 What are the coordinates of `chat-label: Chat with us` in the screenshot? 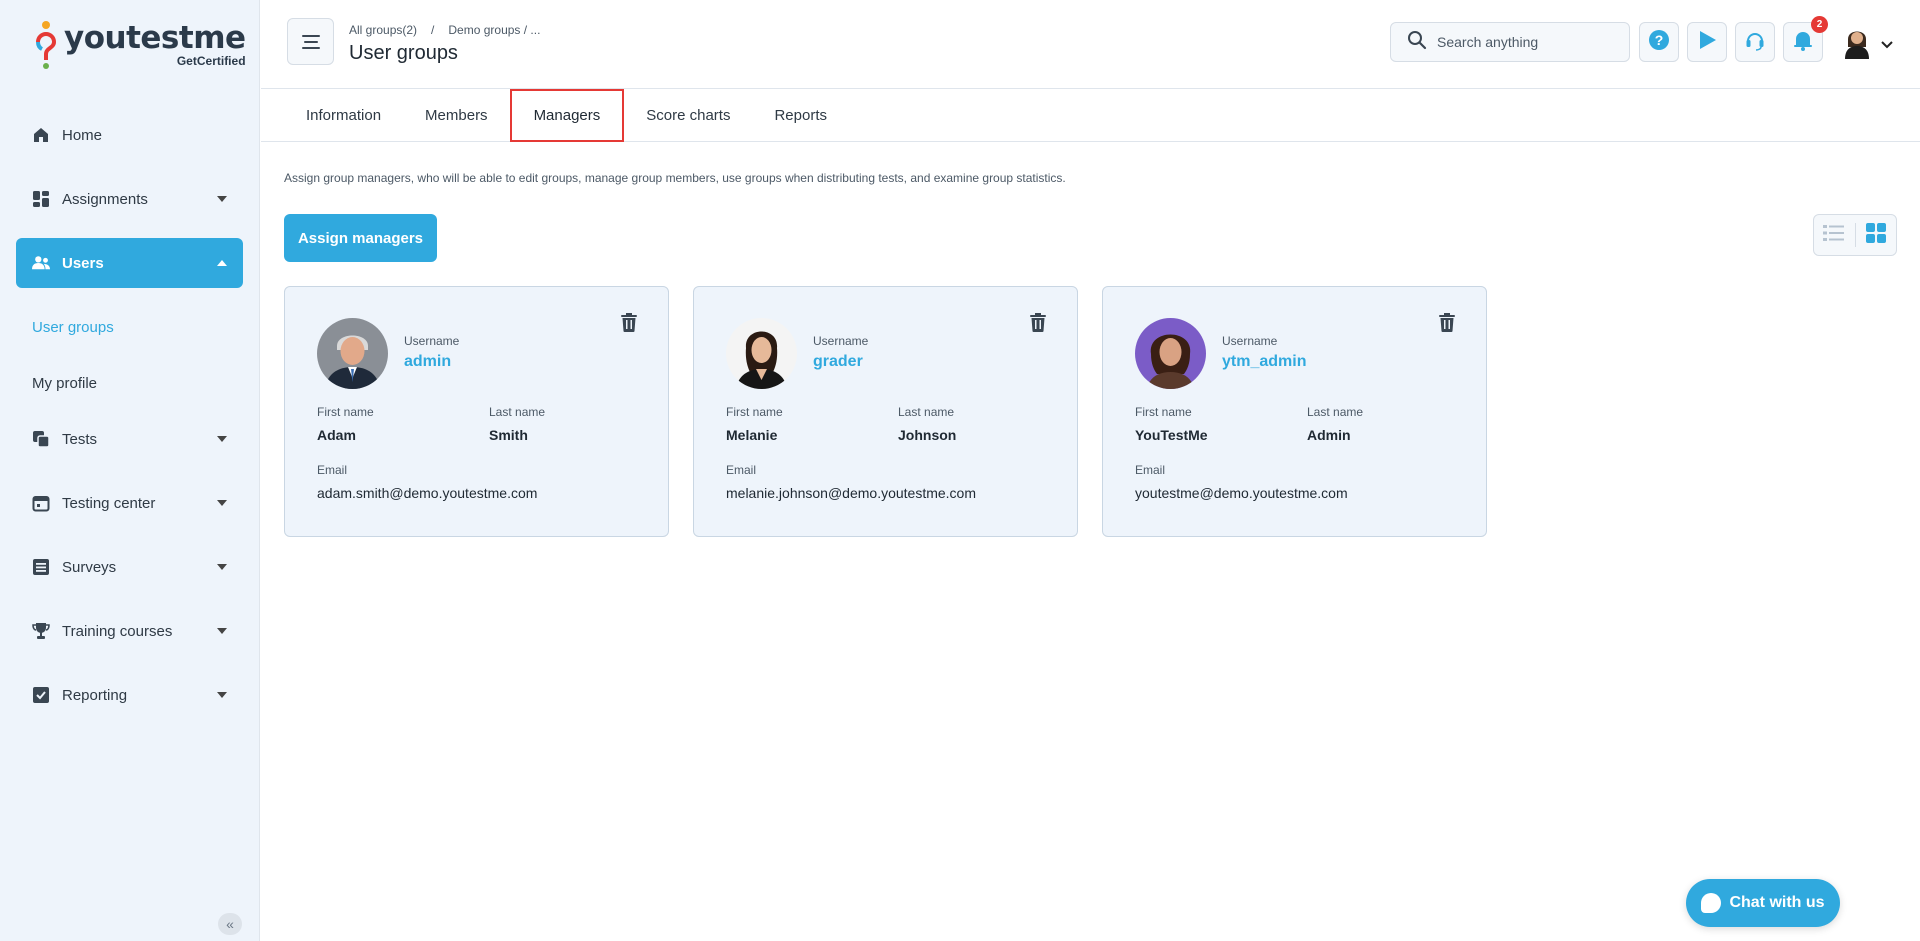 It's located at (1777, 902).